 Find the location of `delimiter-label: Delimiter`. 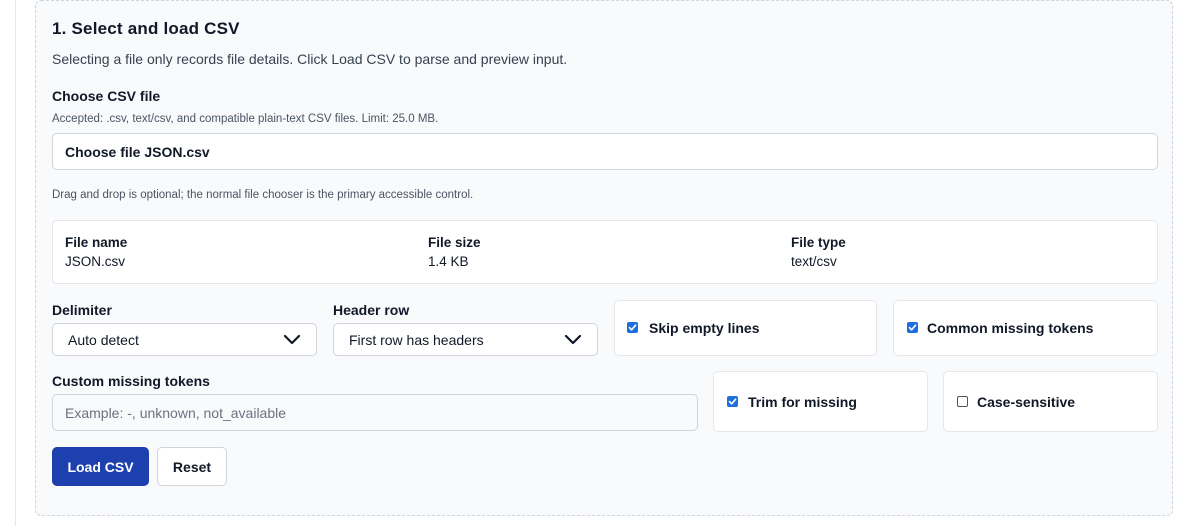

delimiter-label: Delimiter is located at coordinates (82, 310).